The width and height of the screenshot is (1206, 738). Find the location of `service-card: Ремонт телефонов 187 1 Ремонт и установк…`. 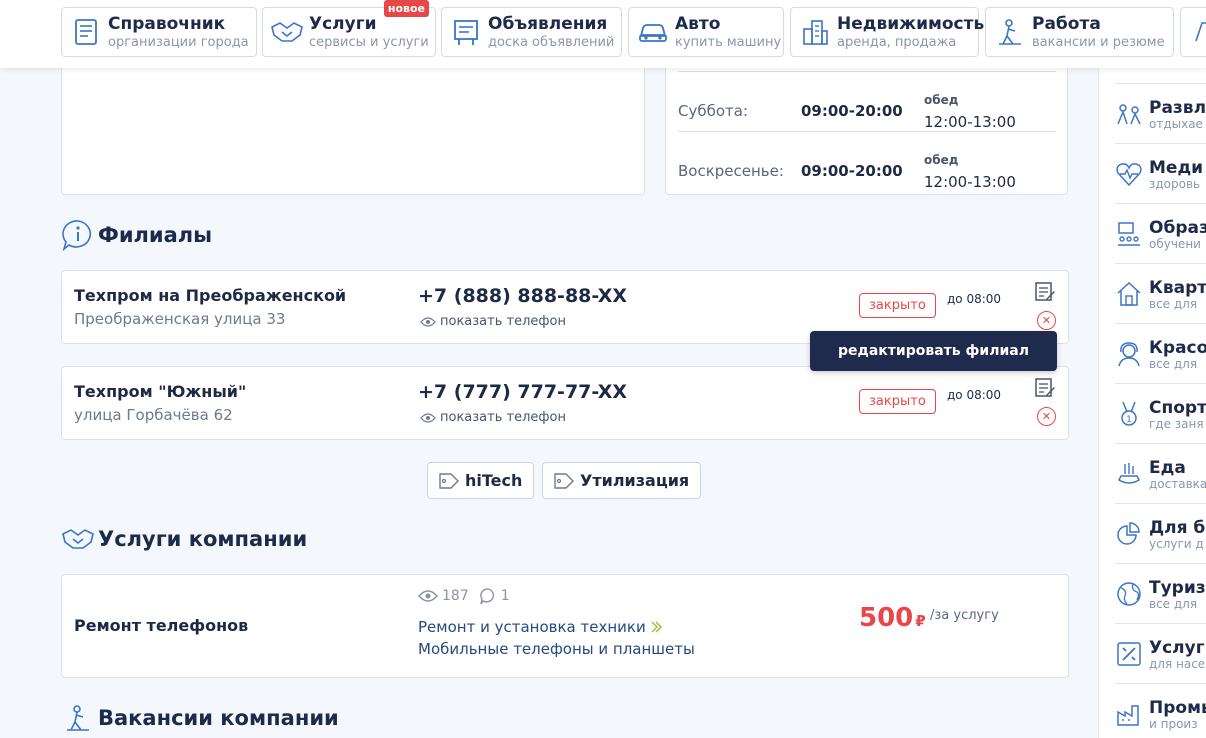

service-card: Ремонт телефонов 187 1 Ремонт и установк… is located at coordinates (565, 626).